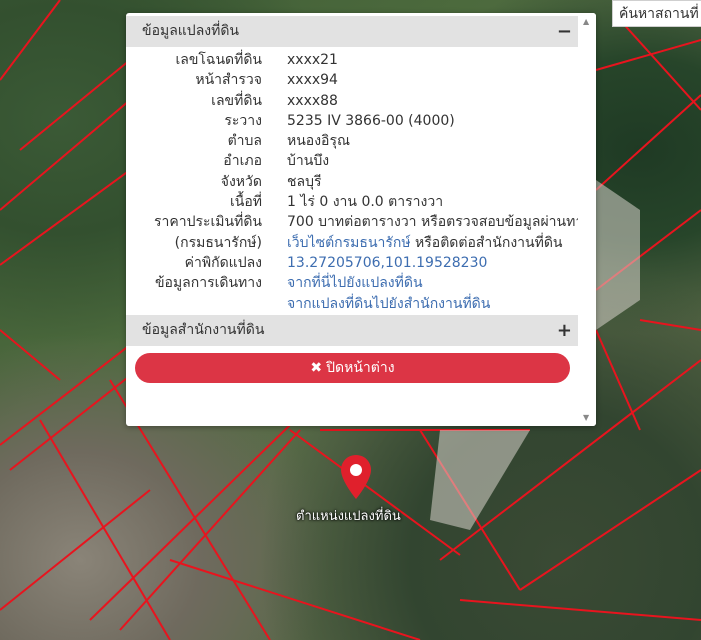 Image resolution: width=701 pixels, height=640 pixels. Describe the element at coordinates (352, 101) in the screenshot. I see `row-land-number: เลขที่ดิน xxxx88` at that location.